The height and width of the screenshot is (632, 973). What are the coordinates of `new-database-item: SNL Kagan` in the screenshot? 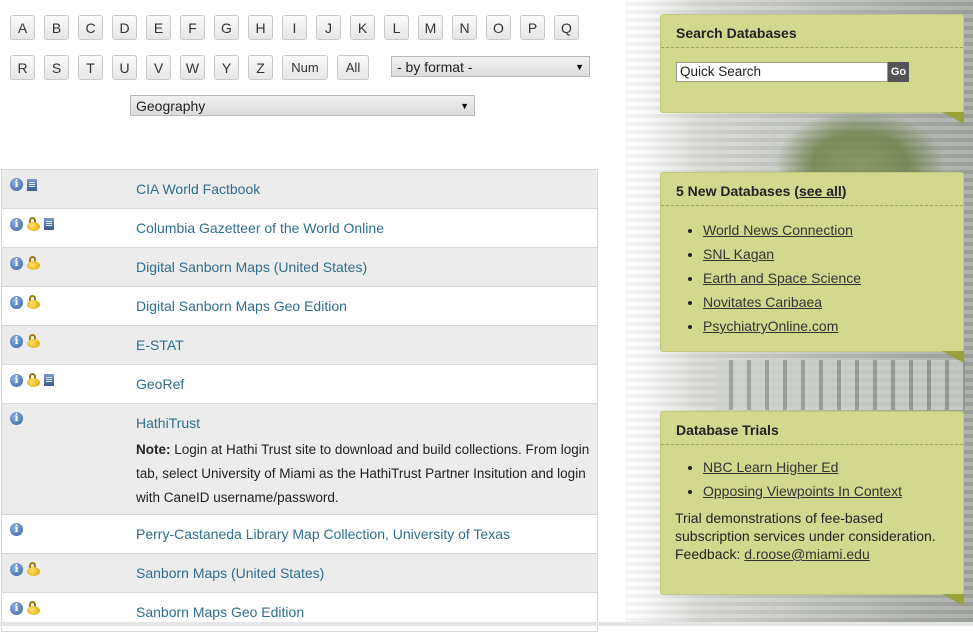 It's located at (833, 254).